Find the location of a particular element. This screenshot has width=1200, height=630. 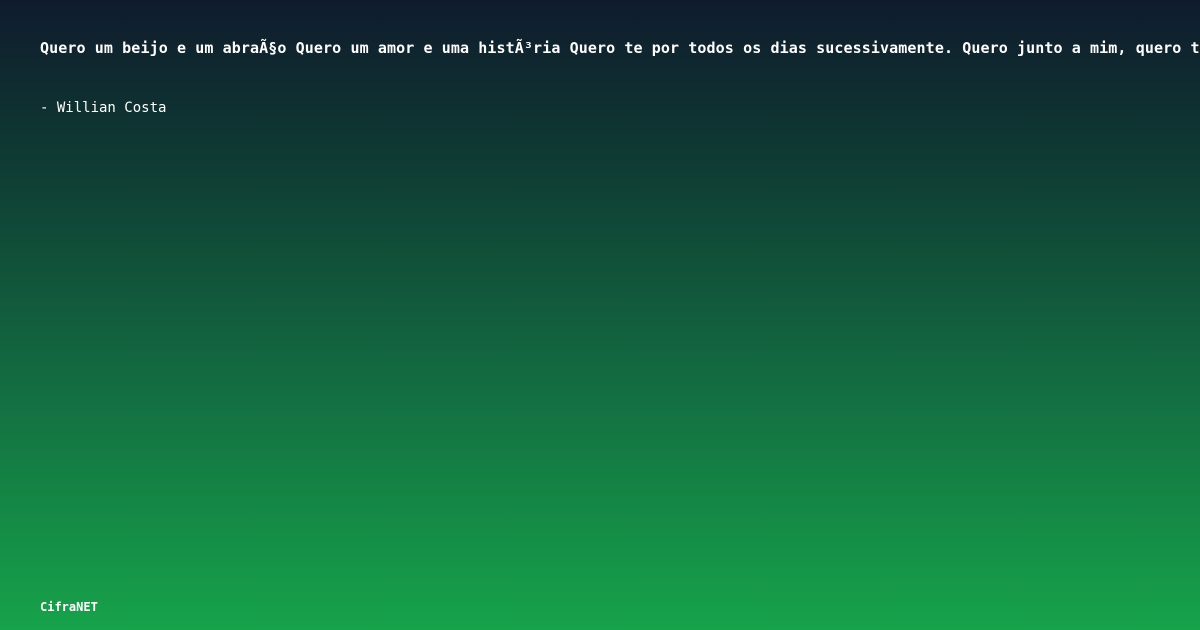

brand-logo-text: CifraNET is located at coordinates (69, 607).